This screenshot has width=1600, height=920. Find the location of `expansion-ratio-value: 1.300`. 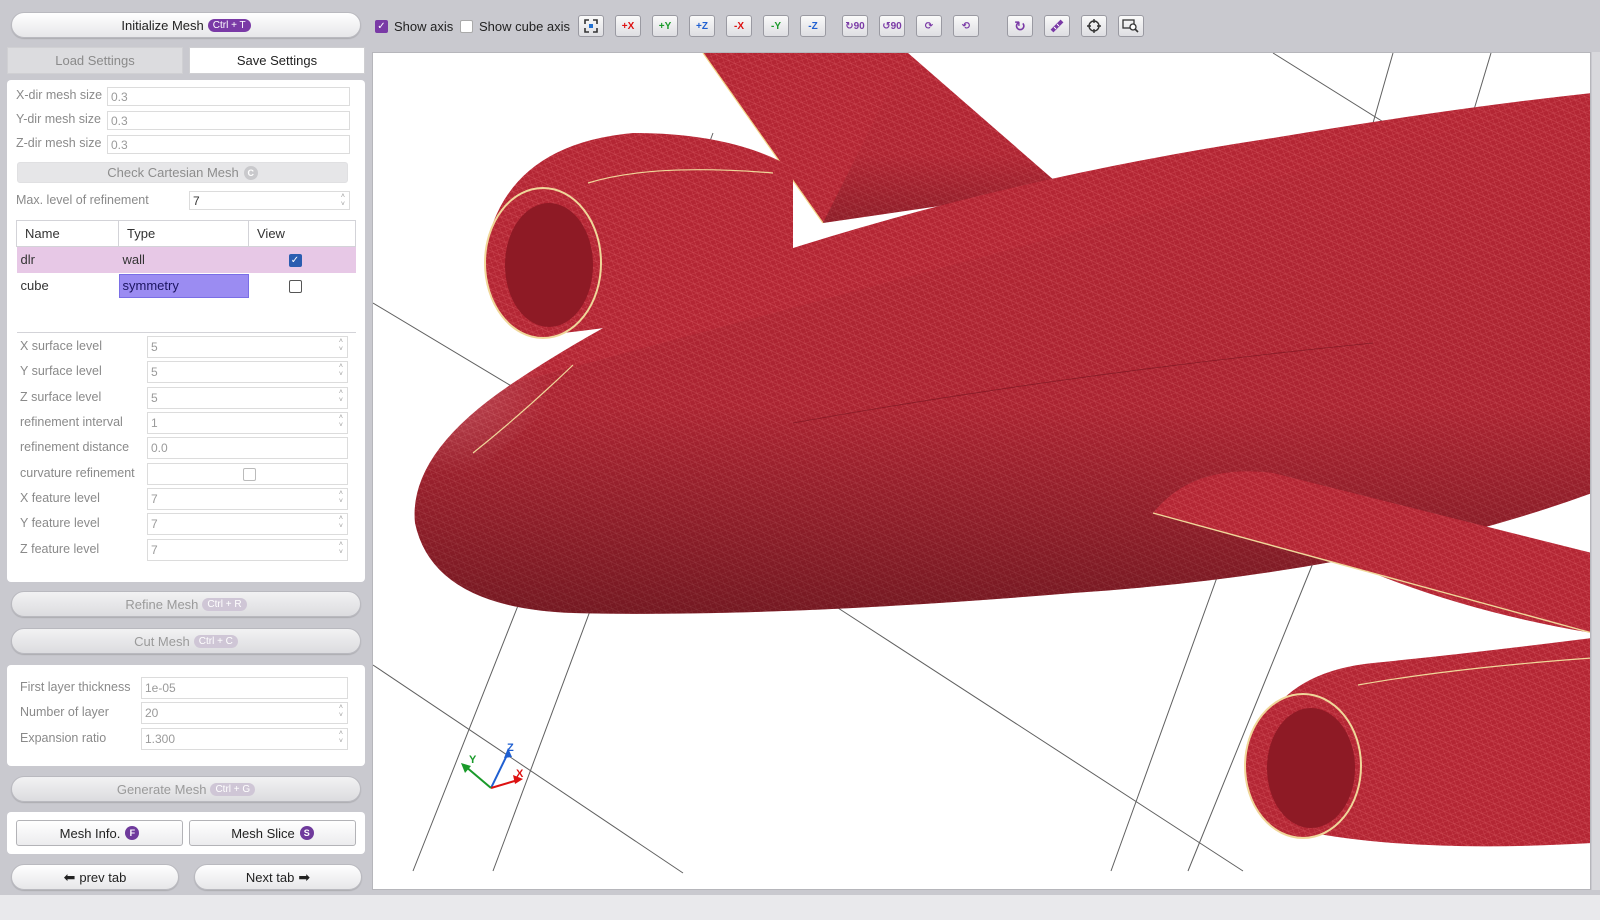

expansion-ratio-value: 1.300 is located at coordinates (160, 739).